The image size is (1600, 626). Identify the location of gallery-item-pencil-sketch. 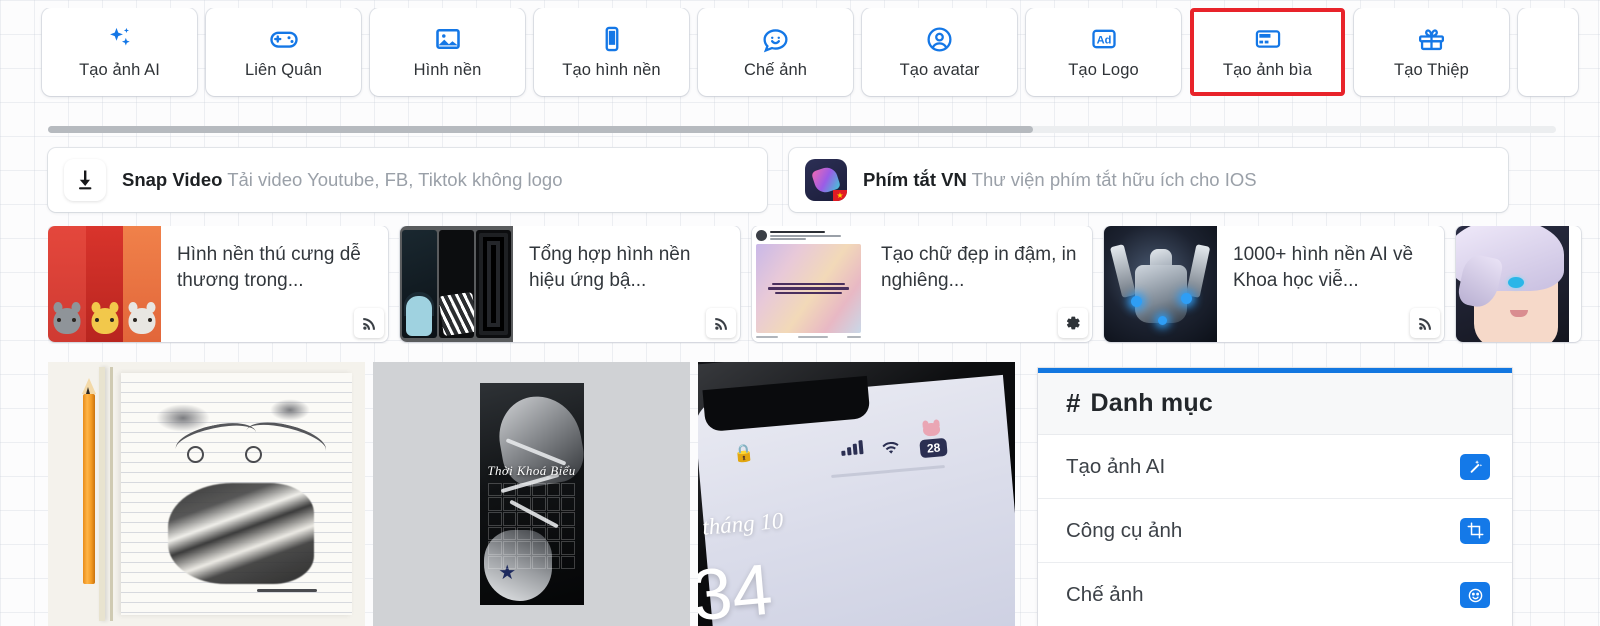
(206, 494).